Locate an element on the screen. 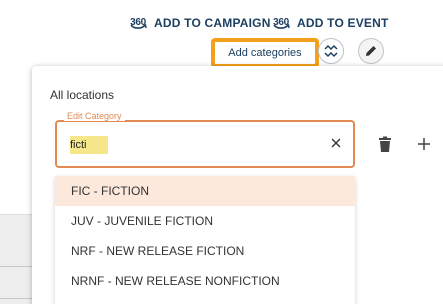 The height and width of the screenshot is (304, 443). edit-button is located at coordinates (371, 51).